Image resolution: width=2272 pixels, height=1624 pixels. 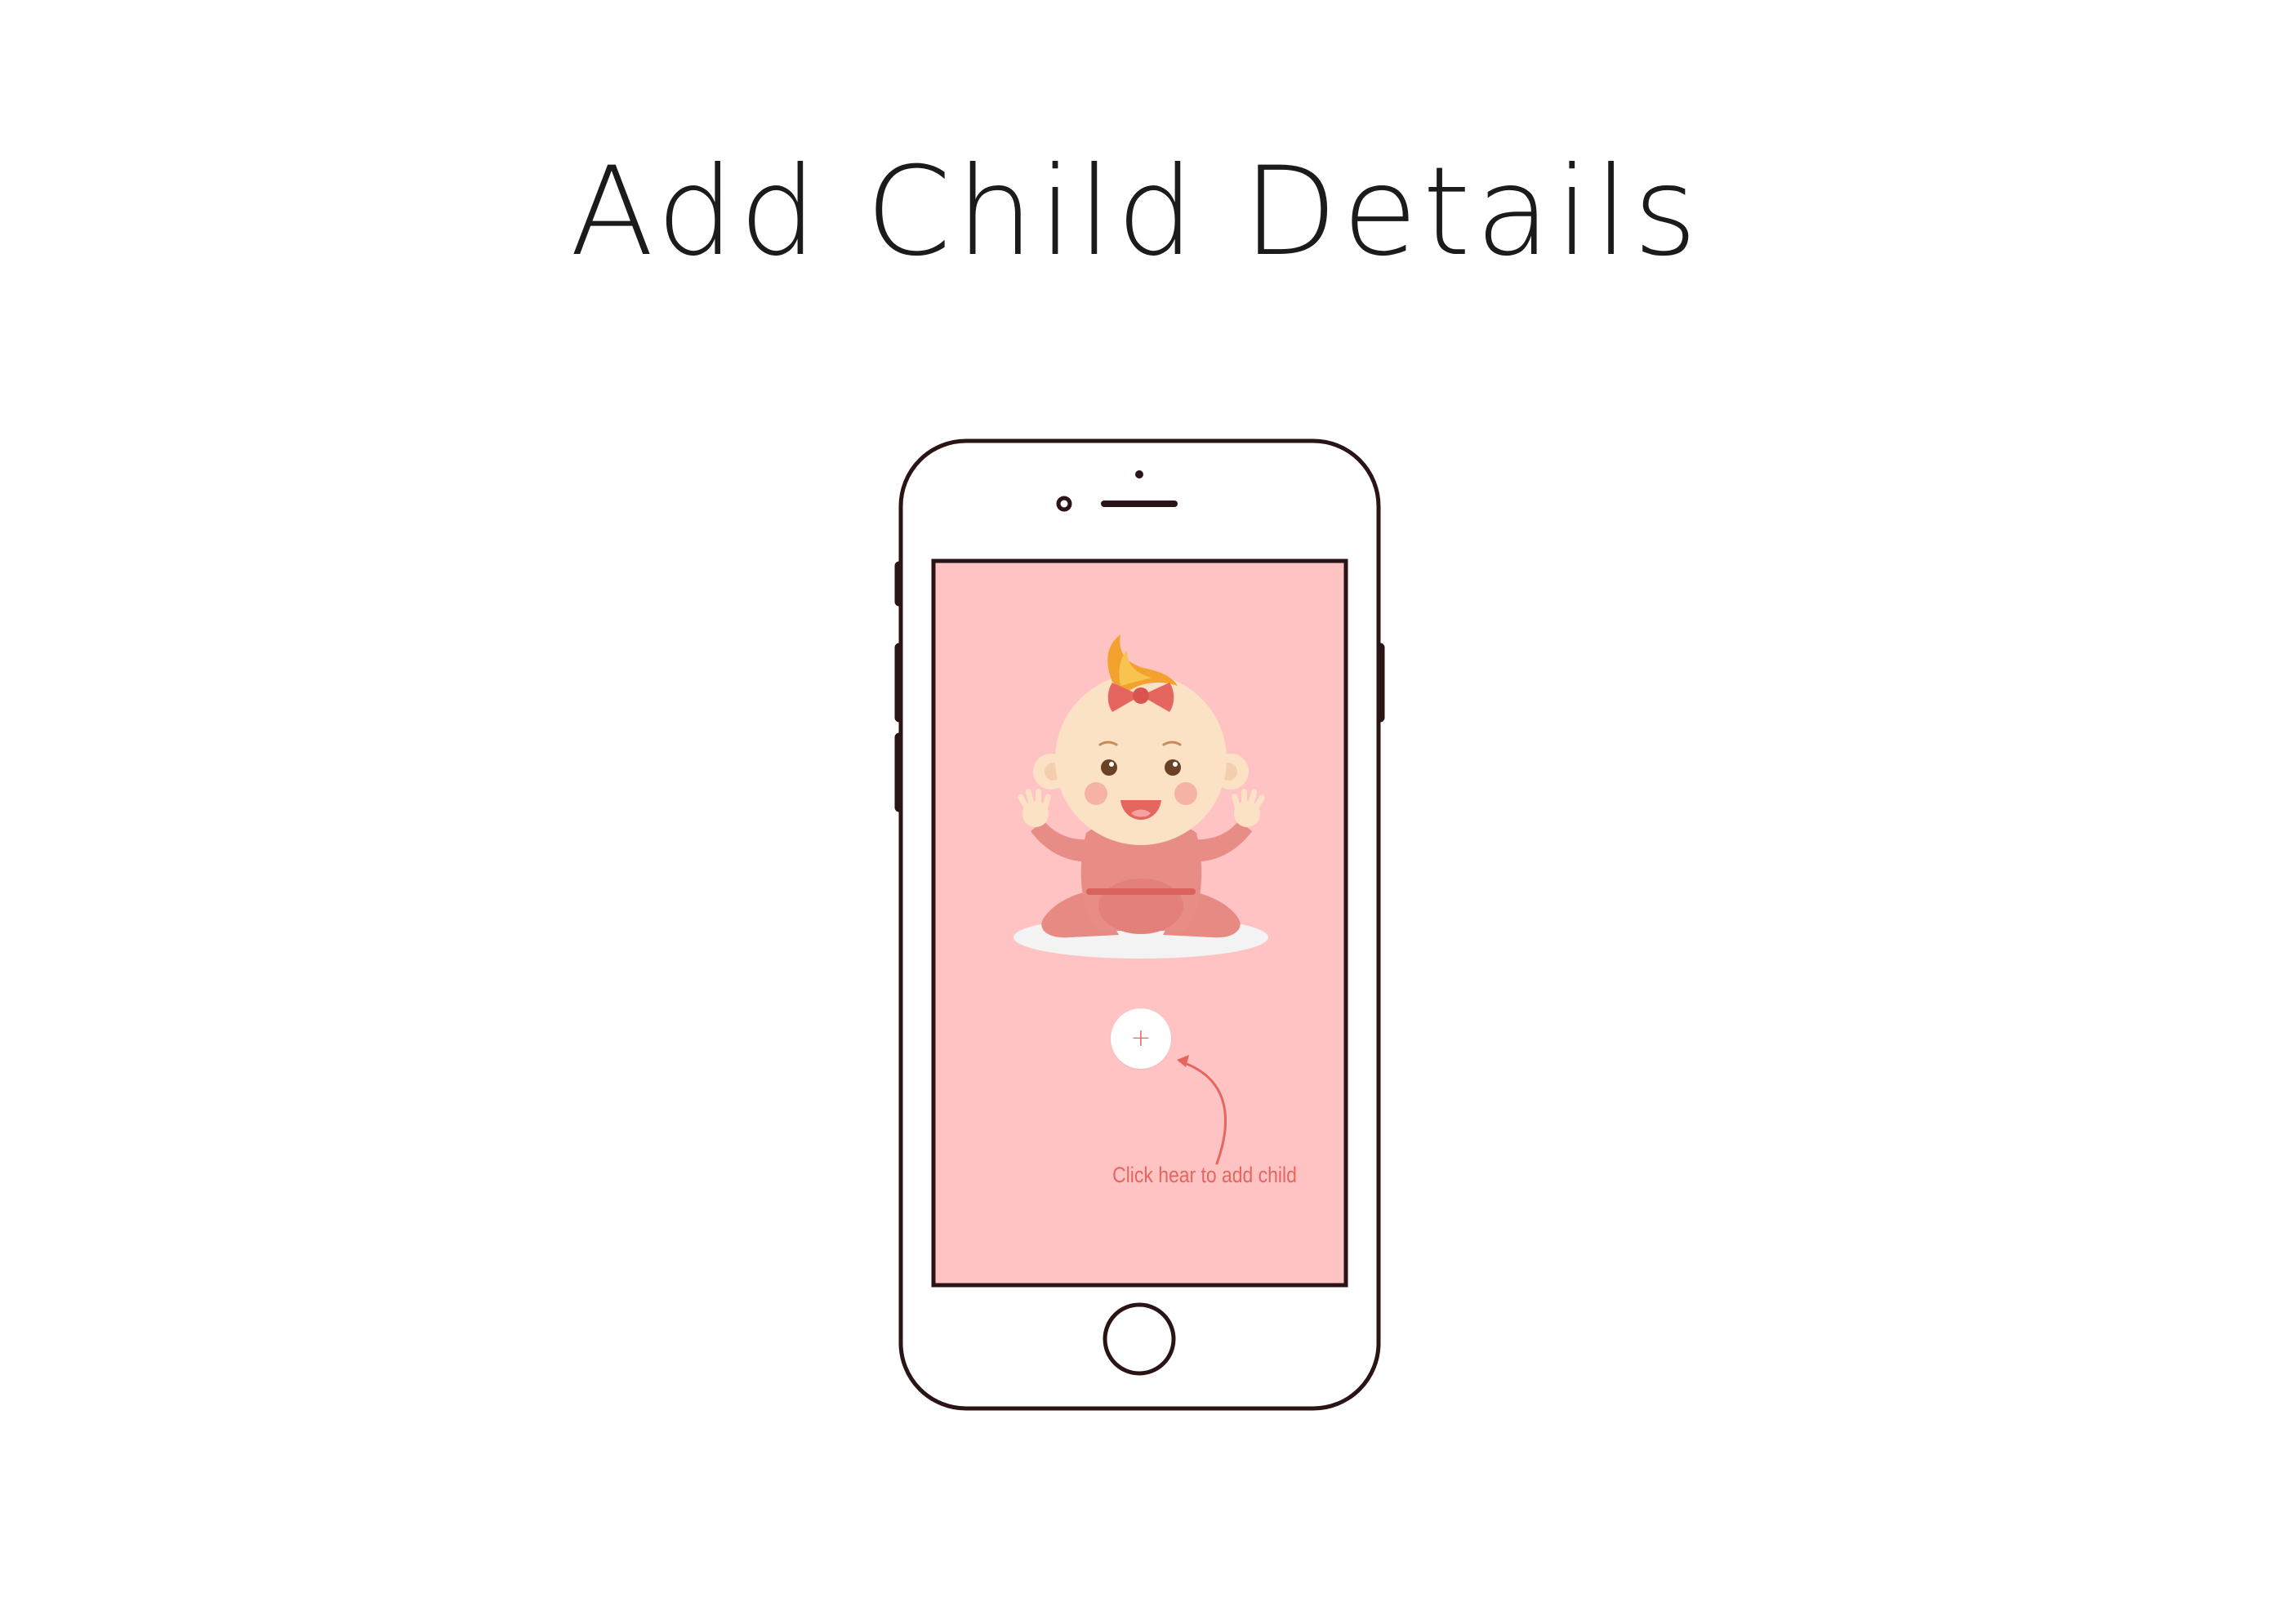 I want to click on phone-mockup, so click(x=1139, y=924).